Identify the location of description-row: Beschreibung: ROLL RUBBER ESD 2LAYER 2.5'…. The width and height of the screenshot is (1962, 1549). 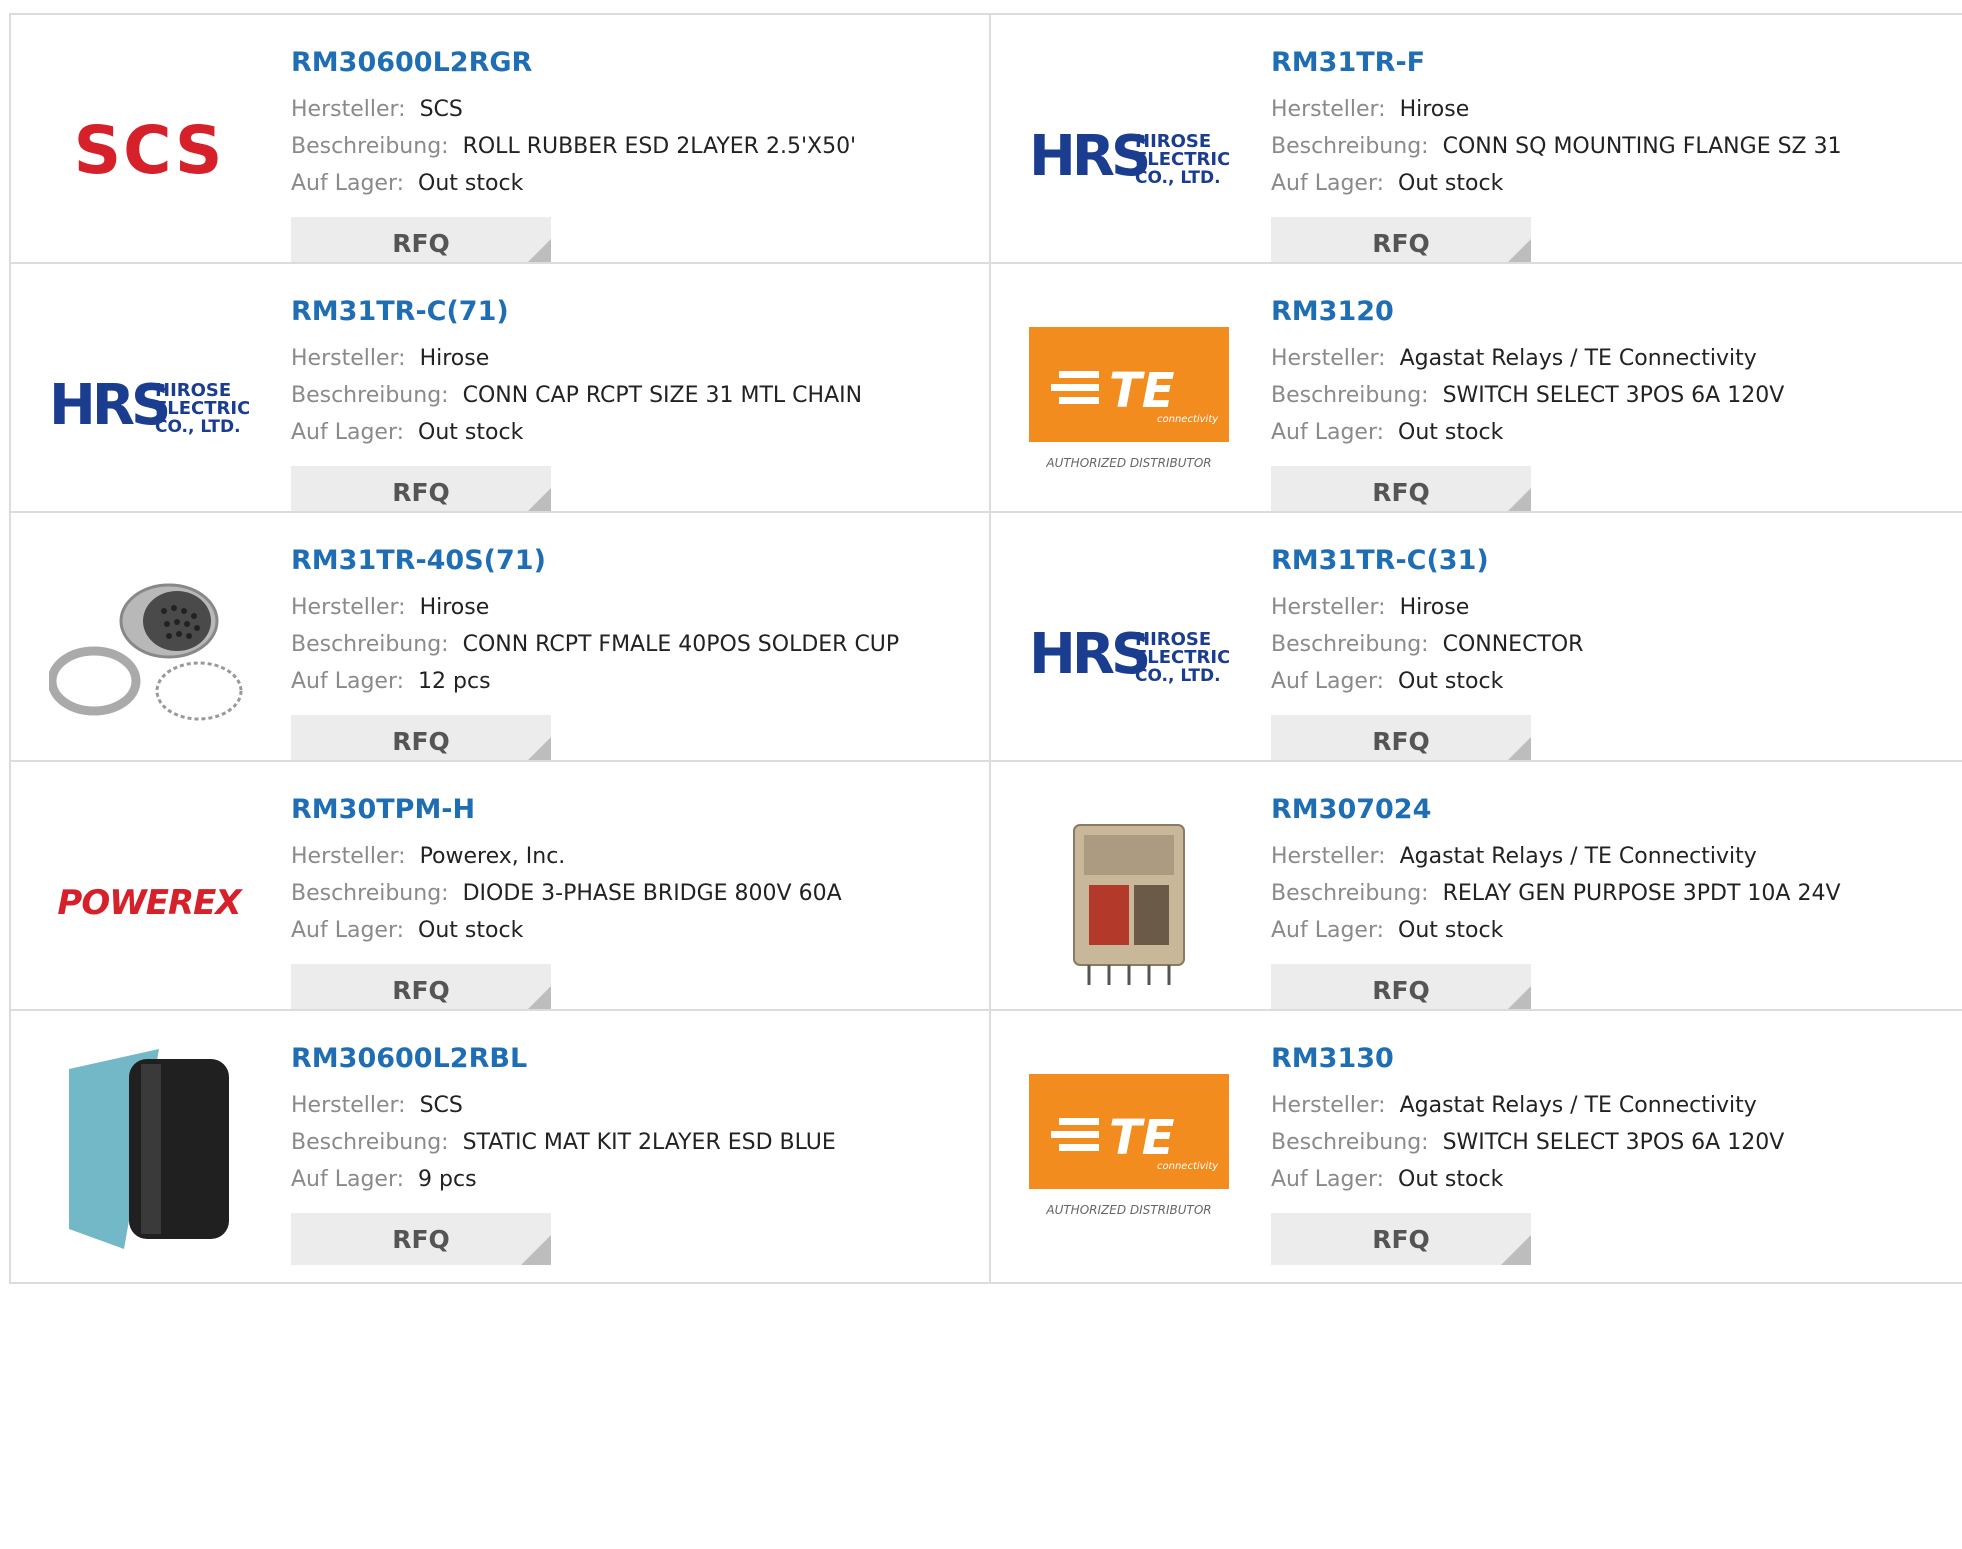
(573, 146).